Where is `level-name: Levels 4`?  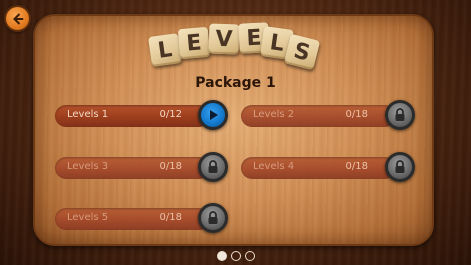
level-name: Levels 4 is located at coordinates (274, 166).